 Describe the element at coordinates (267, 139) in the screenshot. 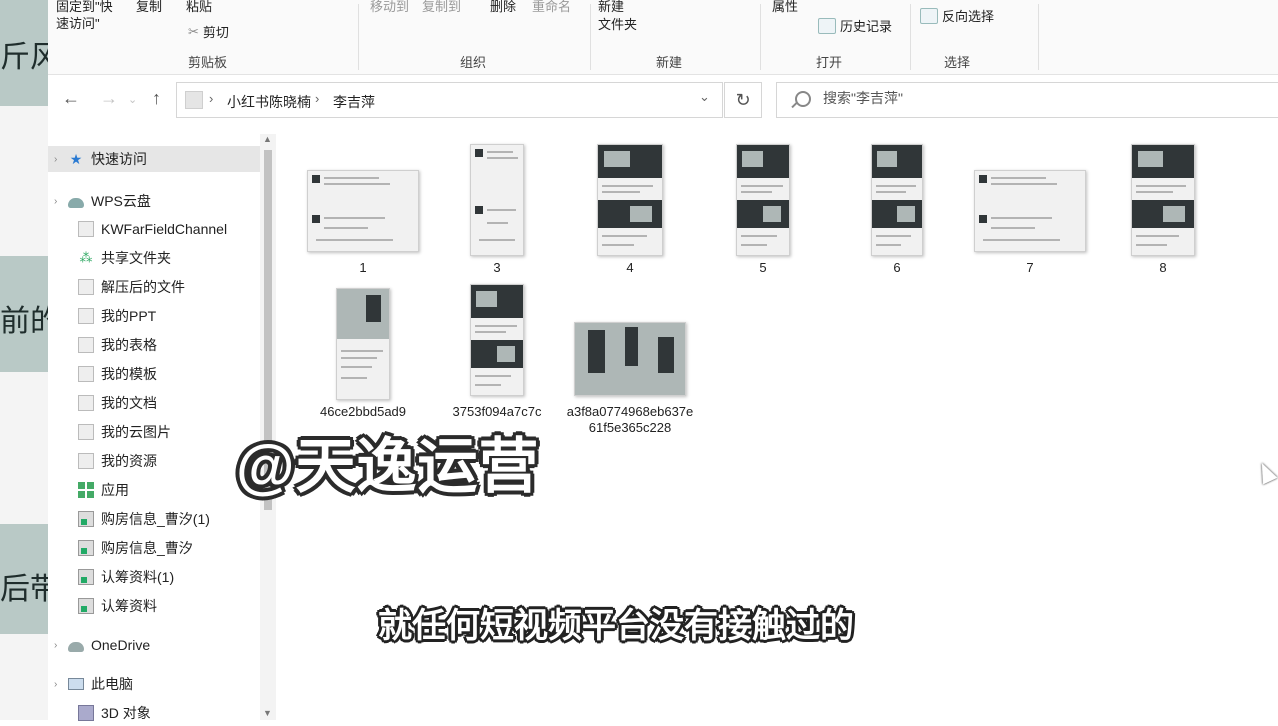

I see `scroll-up-icon: ▲` at that location.